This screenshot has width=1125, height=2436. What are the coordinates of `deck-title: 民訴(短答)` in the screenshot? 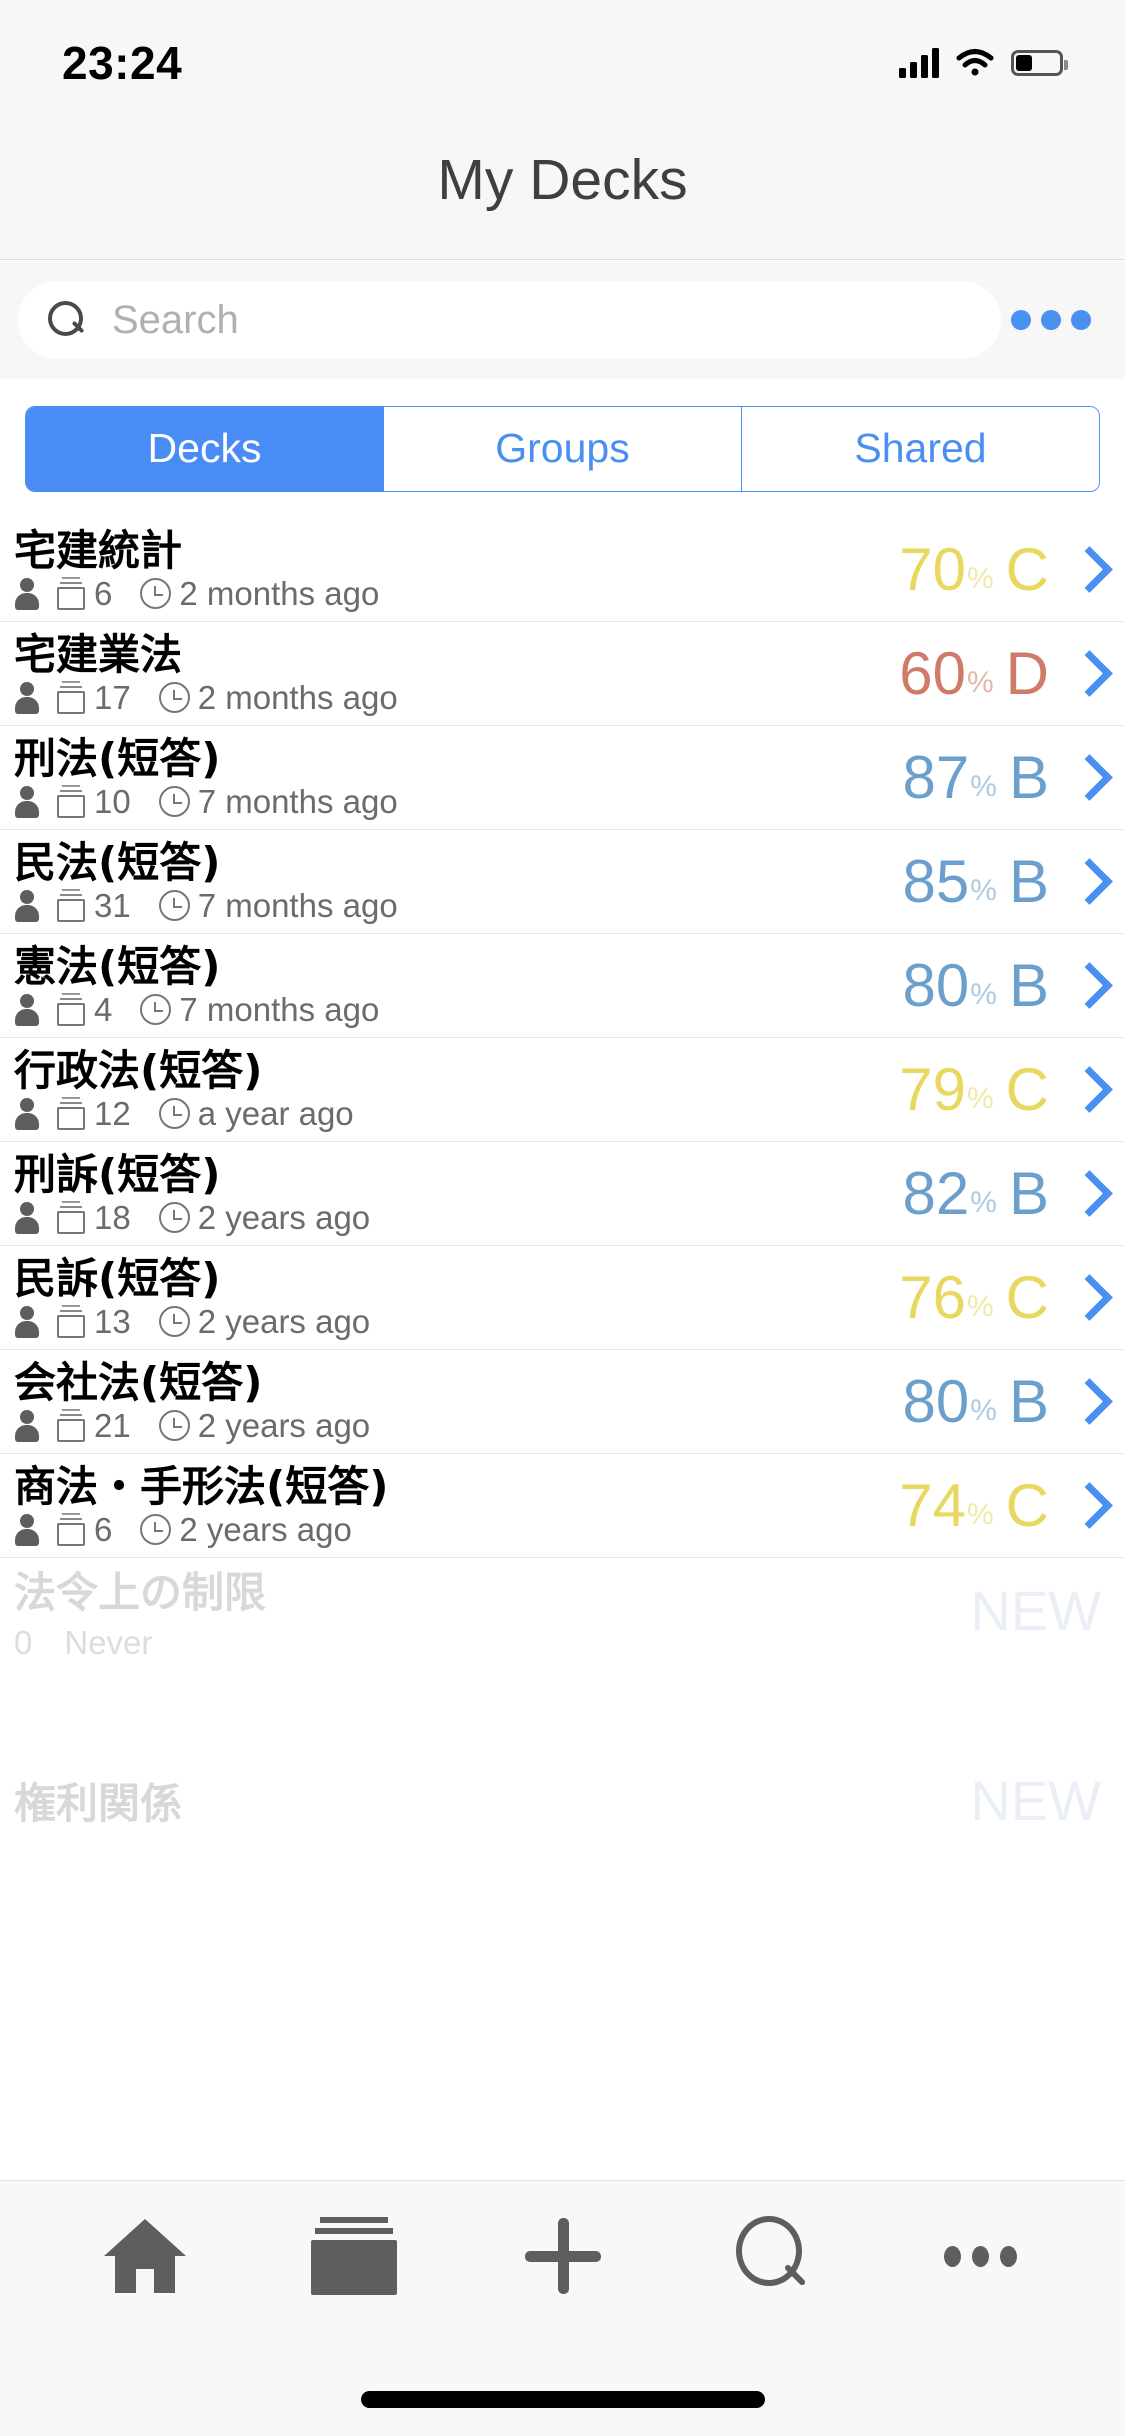 It's located at (117, 1278).